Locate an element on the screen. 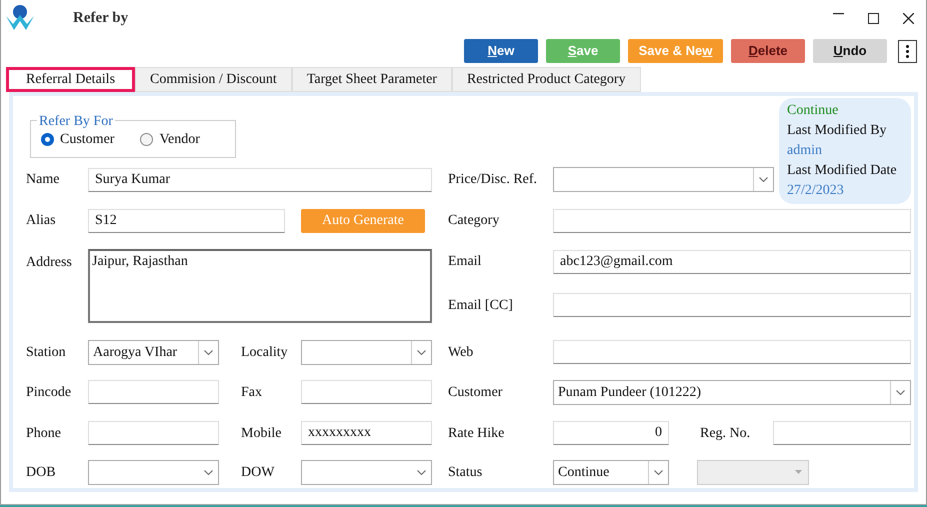 This screenshot has height=507, width=927. field-label: Alias is located at coordinates (41, 221).